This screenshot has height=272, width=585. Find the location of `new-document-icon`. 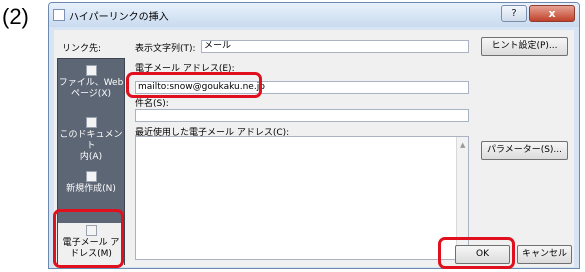

new-document-icon is located at coordinates (91, 176).